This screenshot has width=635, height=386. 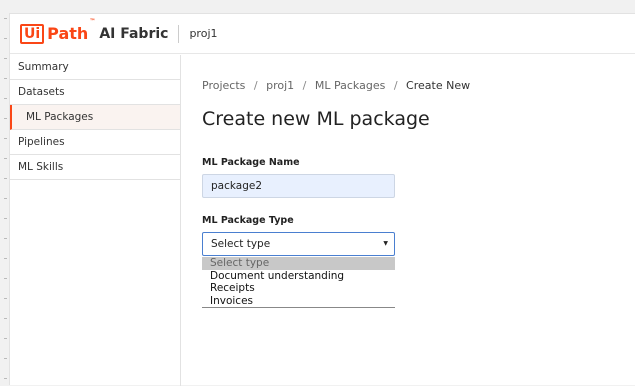 I want to click on option-receipts: Receipts, so click(x=298, y=288).